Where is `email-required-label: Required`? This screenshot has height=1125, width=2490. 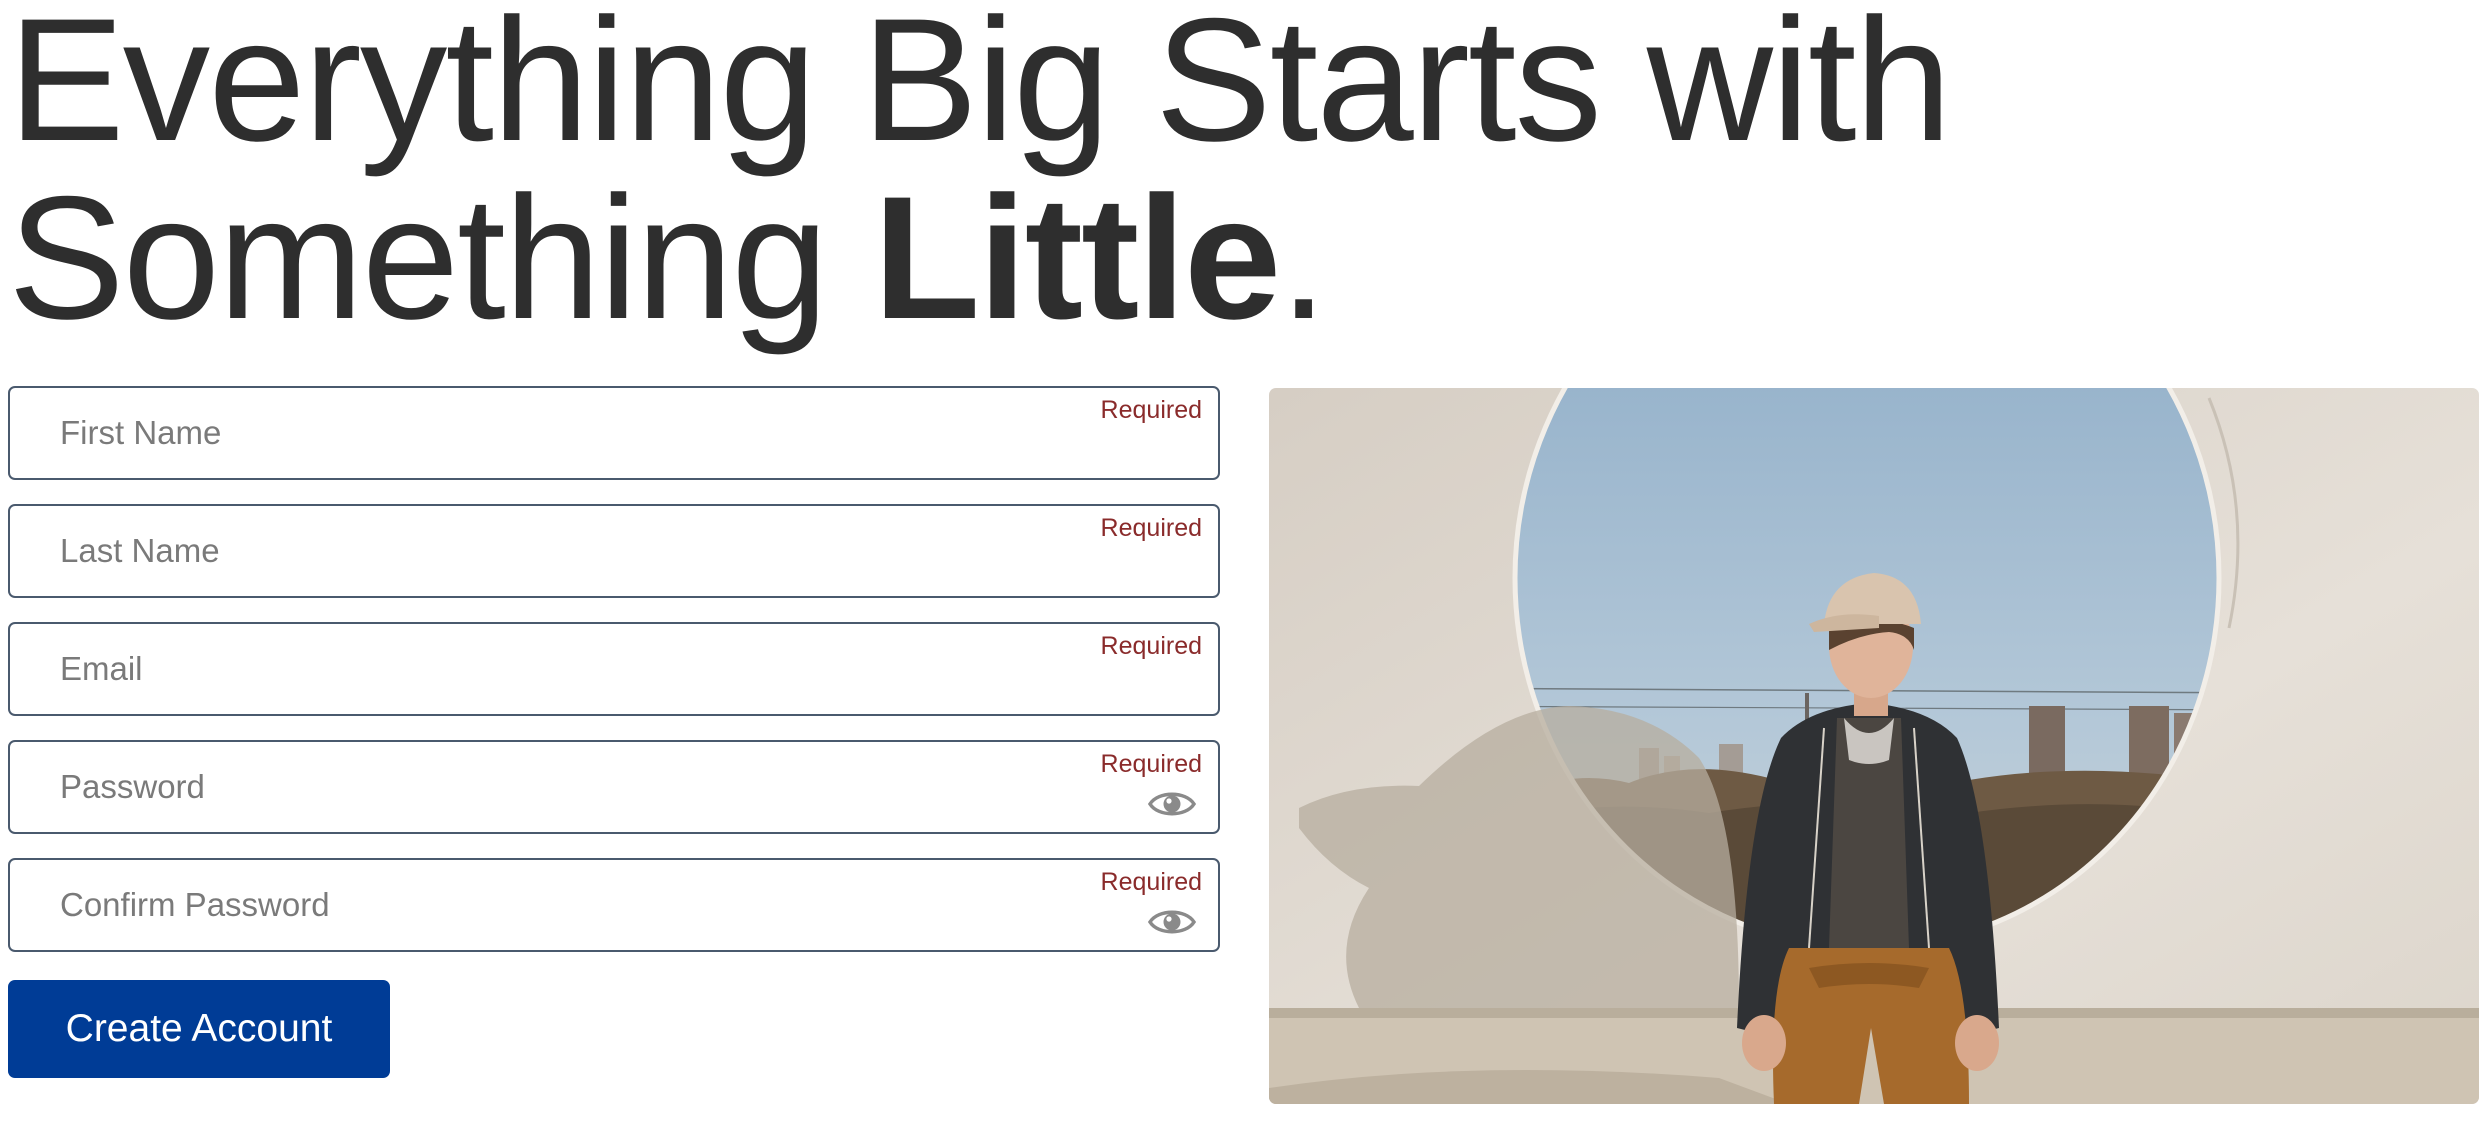
email-required-label: Required is located at coordinates (1151, 646).